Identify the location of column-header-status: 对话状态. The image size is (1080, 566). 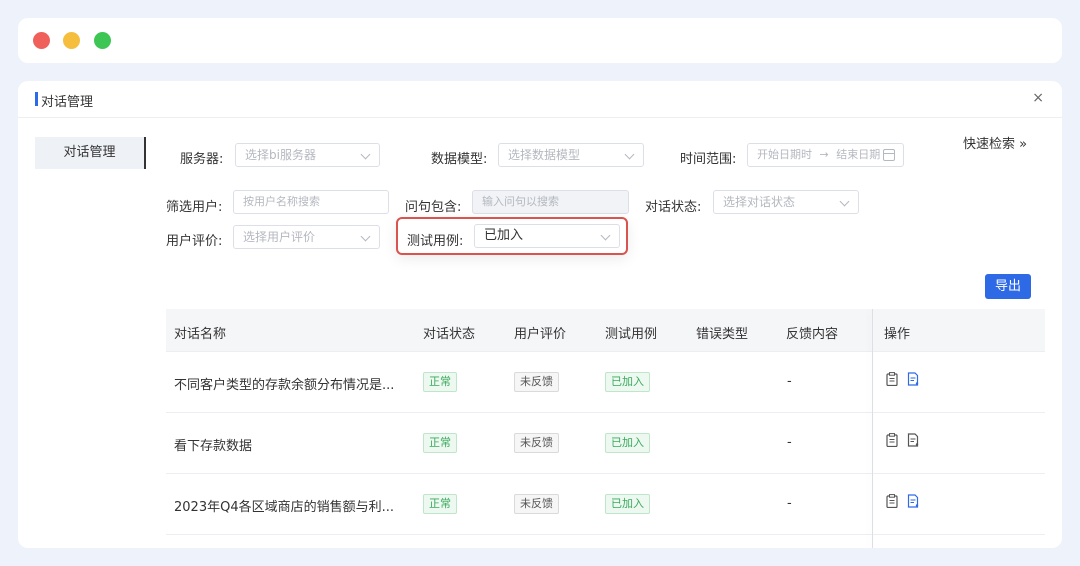
(449, 334).